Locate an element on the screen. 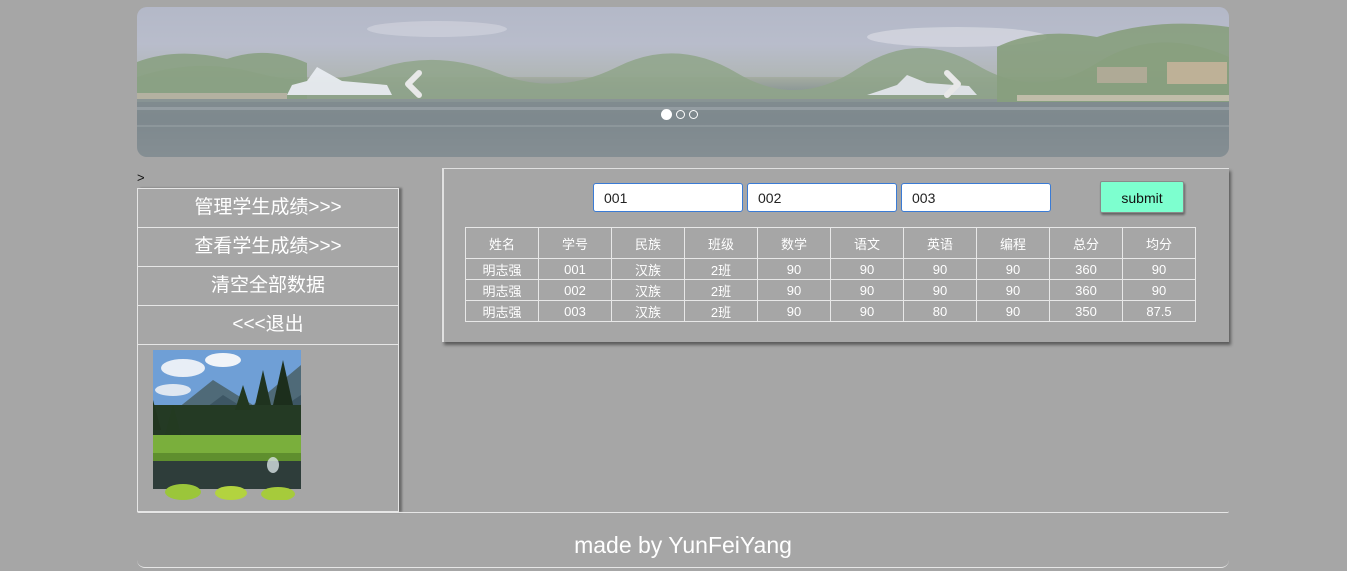 The width and height of the screenshot is (1347, 571). chevron-left-icon is located at coordinates (413, 84).